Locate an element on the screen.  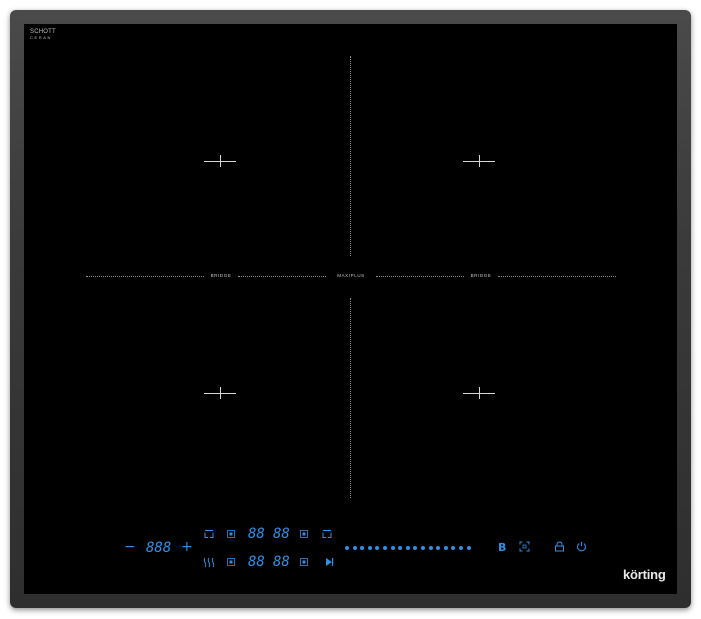
bottom-left-power-display: 88 is located at coordinates (256, 562).